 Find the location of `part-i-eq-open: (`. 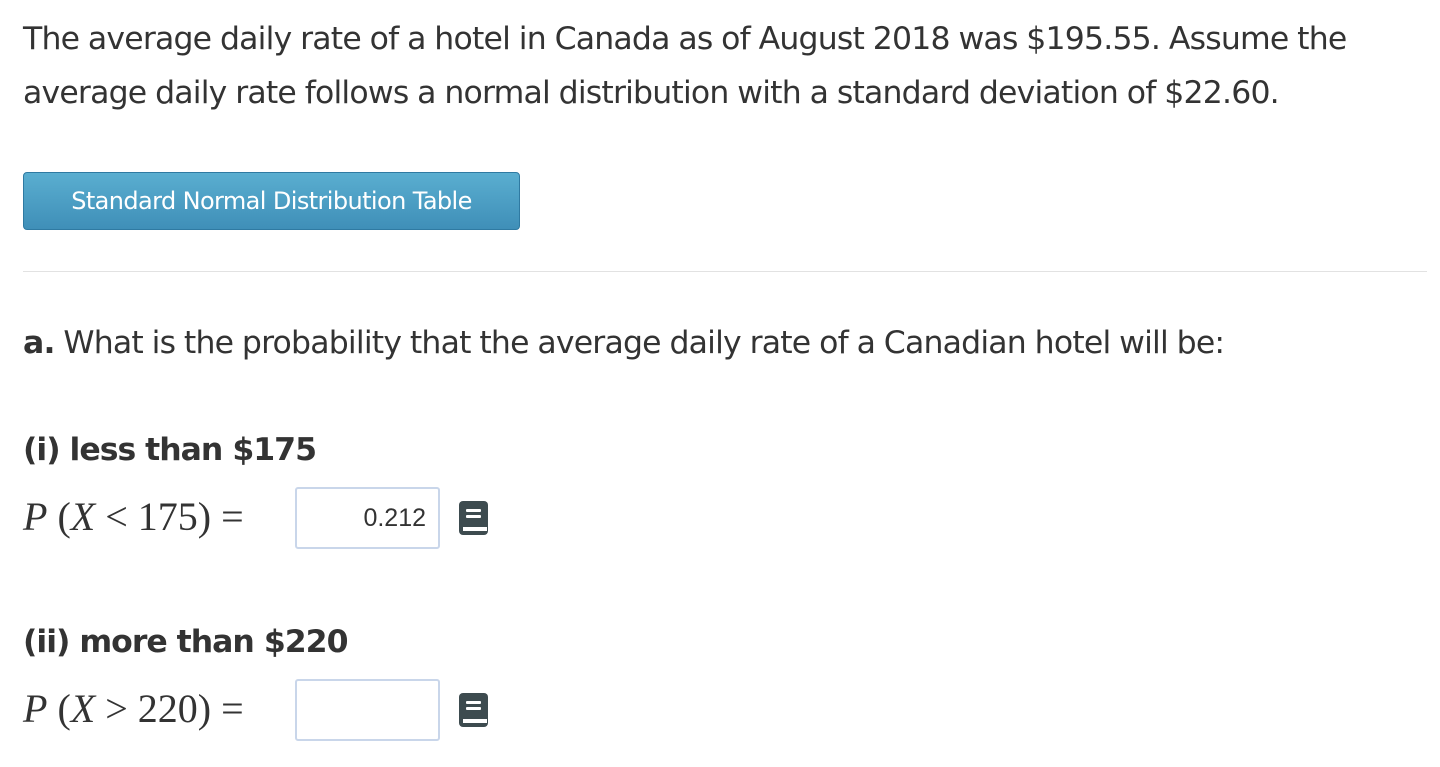

part-i-eq-open: ( is located at coordinates (59, 516).